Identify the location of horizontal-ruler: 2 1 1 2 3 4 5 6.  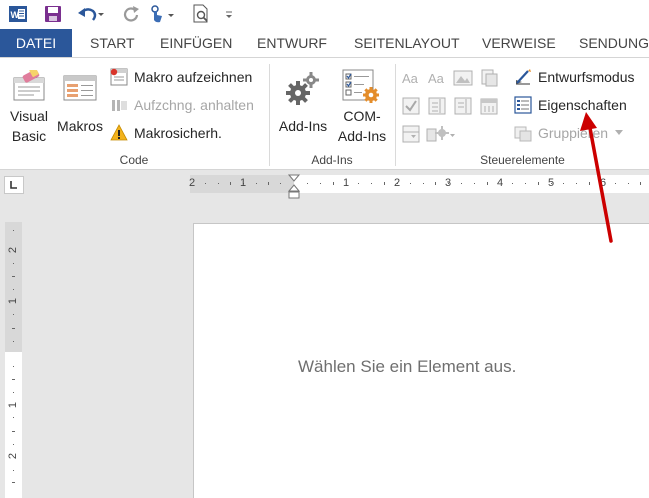
(419, 186).